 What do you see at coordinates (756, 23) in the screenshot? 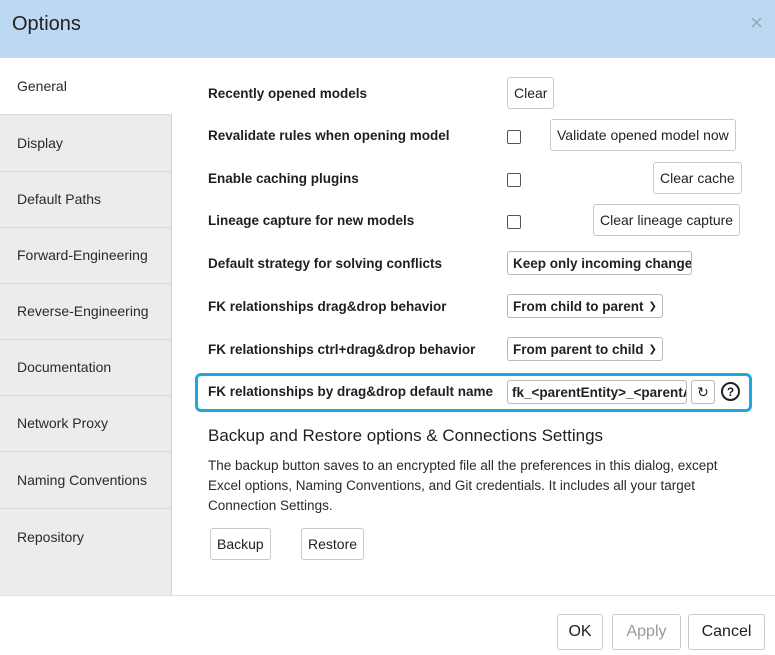
I see `close-icon: ×` at bounding box center [756, 23].